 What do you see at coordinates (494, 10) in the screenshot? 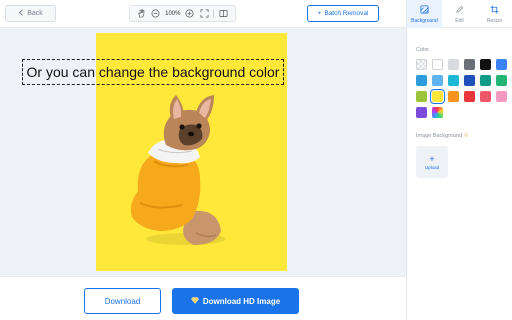
I see `crop-icon` at bounding box center [494, 10].